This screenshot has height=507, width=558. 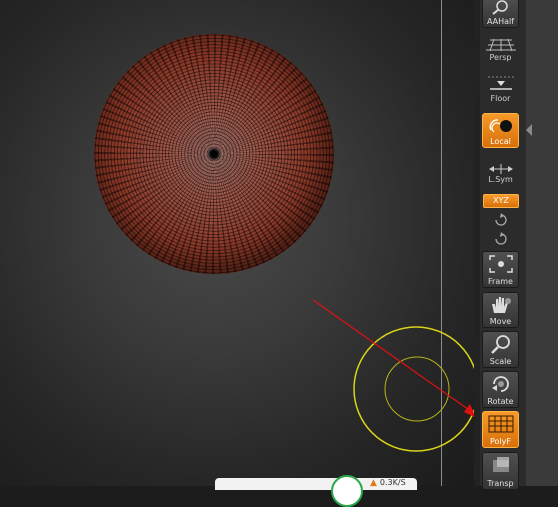 I want to click on pointer-arrow-line, so click(x=392, y=356).